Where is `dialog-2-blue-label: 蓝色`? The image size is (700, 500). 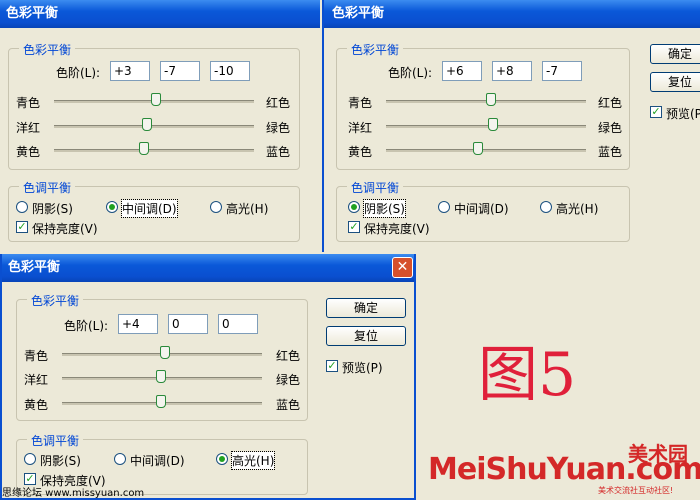 dialog-2-blue-label: 蓝色 is located at coordinates (610, 152).